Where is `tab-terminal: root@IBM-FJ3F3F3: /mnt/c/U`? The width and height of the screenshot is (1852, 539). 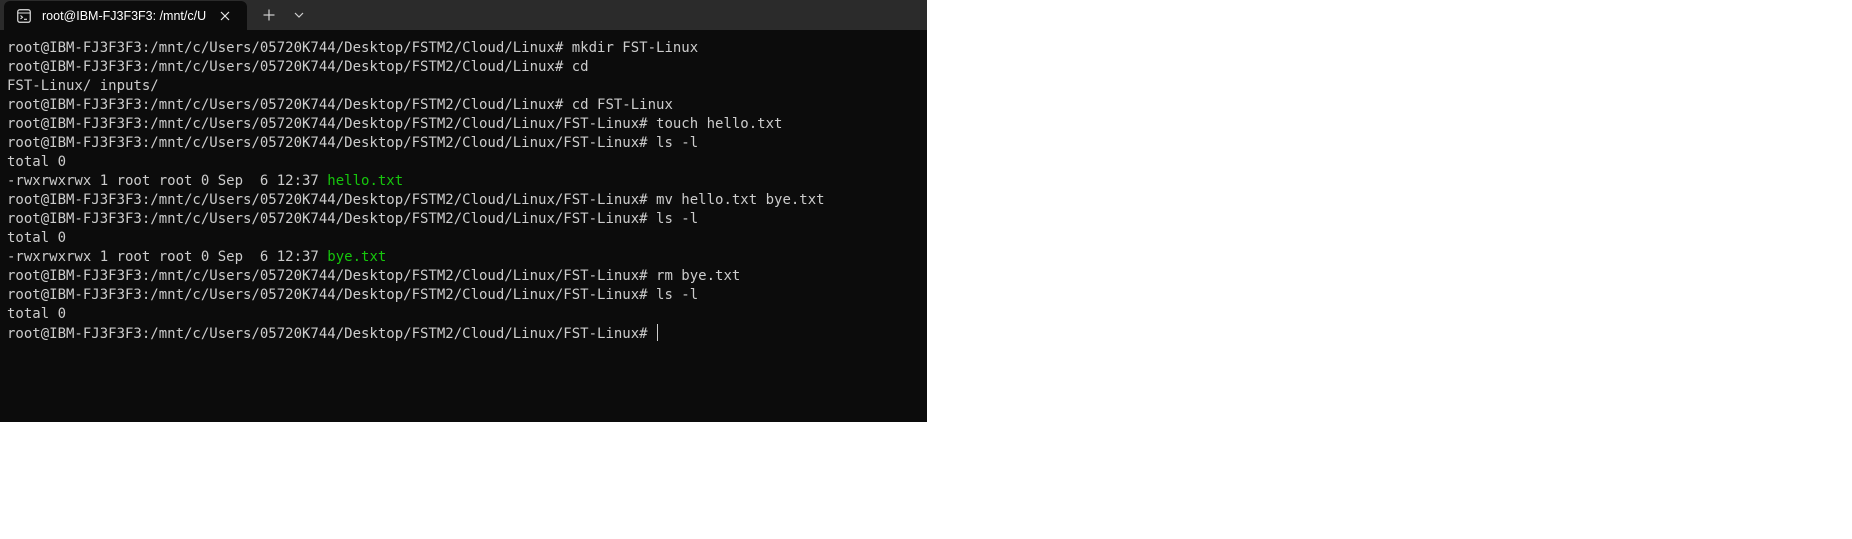 tab-terminal: root@IBM-FJ3F3F3: /mnt/c/U is located at coordinates (125, 16).